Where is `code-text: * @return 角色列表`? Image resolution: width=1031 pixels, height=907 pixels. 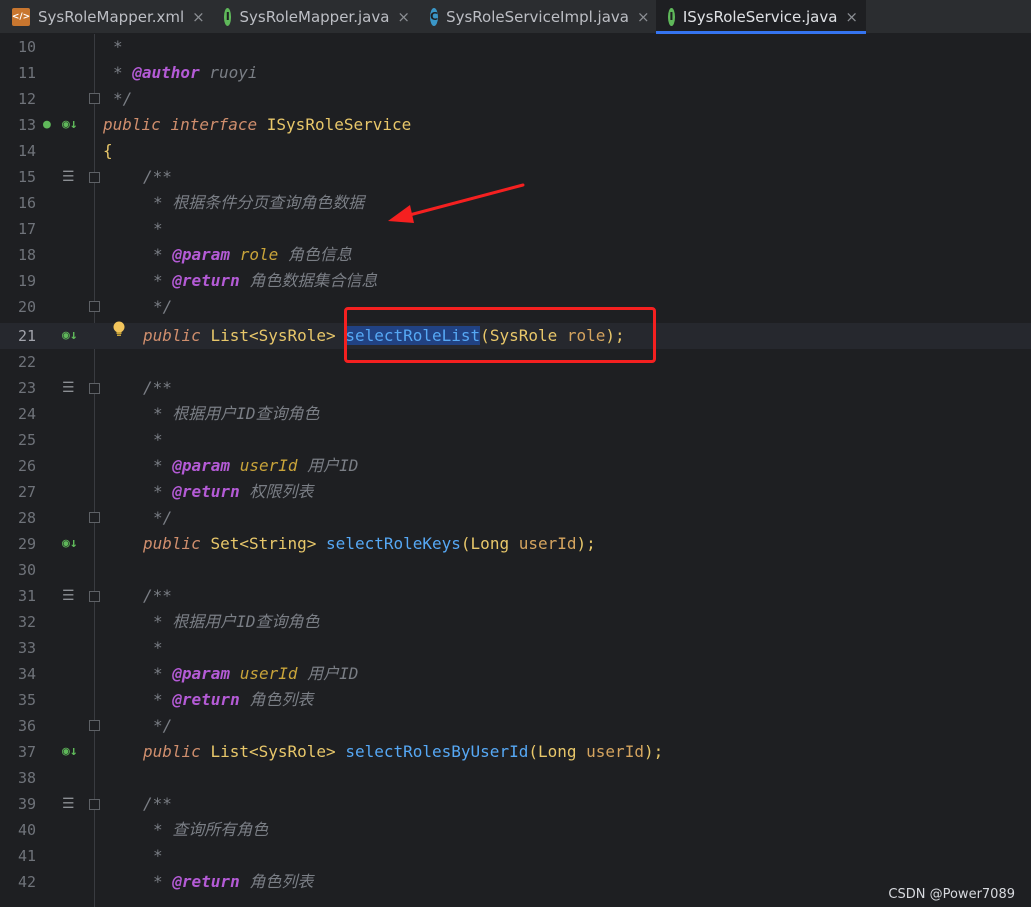 code-text: * @return 角色列表 is located at coordinates (233, 881).